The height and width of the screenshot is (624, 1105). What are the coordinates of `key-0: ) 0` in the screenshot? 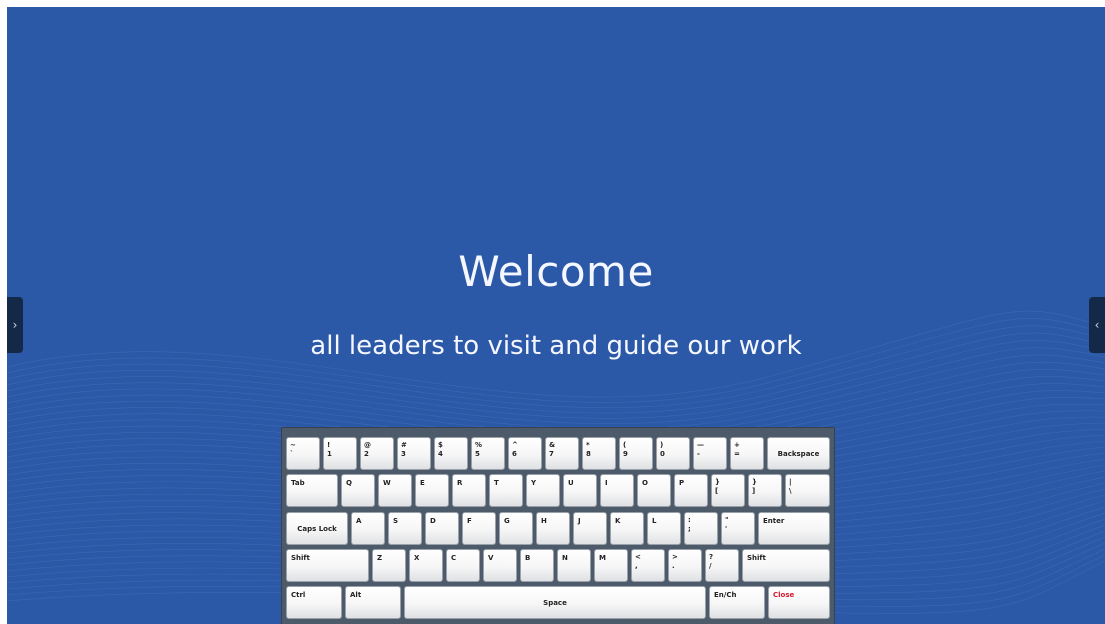 It's located at (673, 453).